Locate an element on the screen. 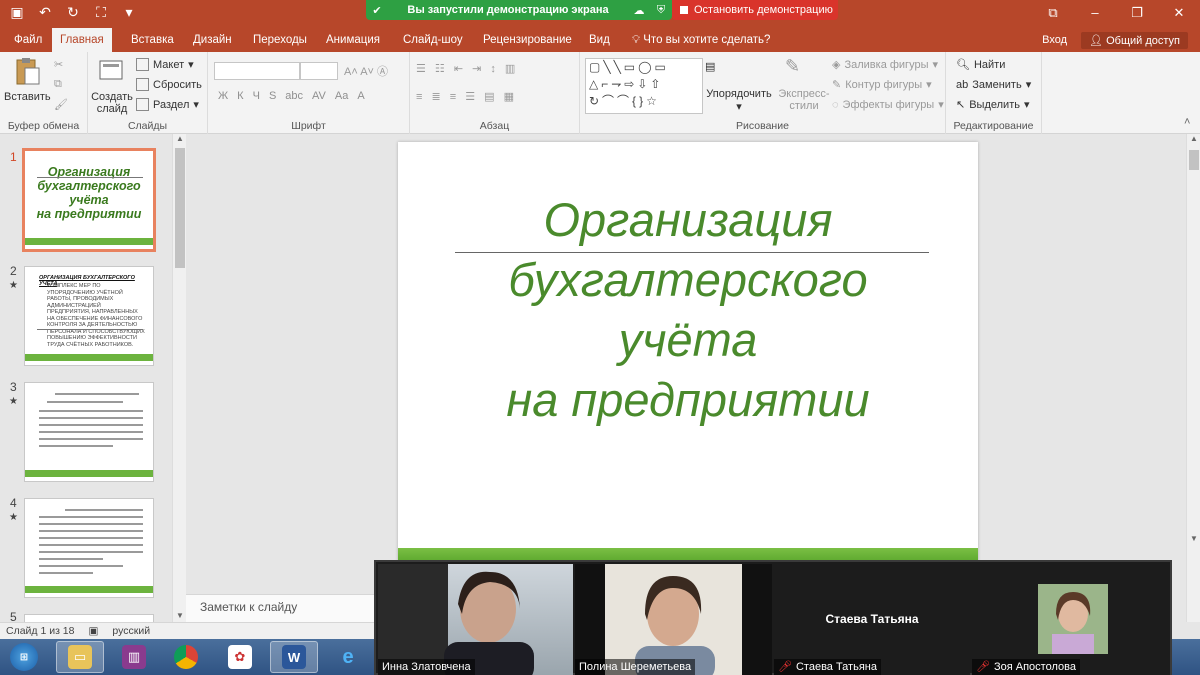  save-icon: ▣ is located at coordinates (17, 12).